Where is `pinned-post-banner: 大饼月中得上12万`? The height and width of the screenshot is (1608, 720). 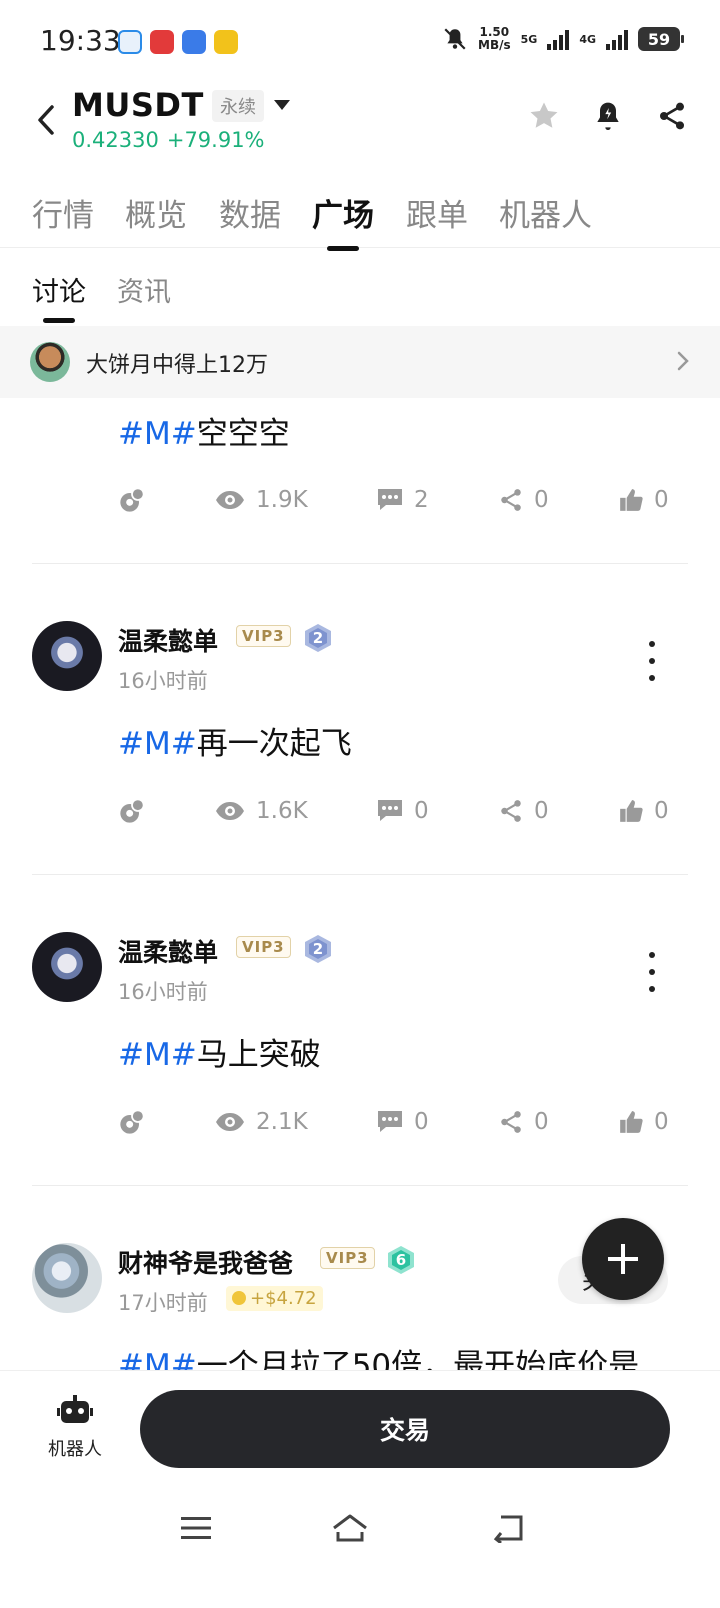 pinned-post-banner: 大饼月中得上12万 is located at coordinates (360, 362).